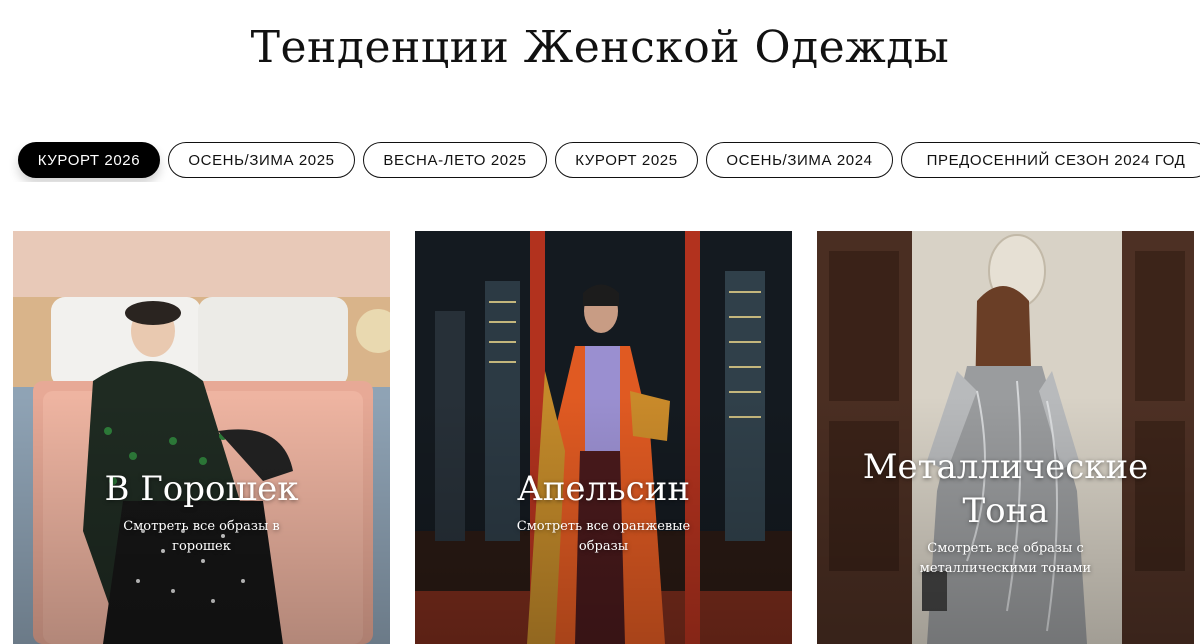  Describe the element at coordinates (603, 489) in the screenshot. I see `card-title: Апельсин` at that location.